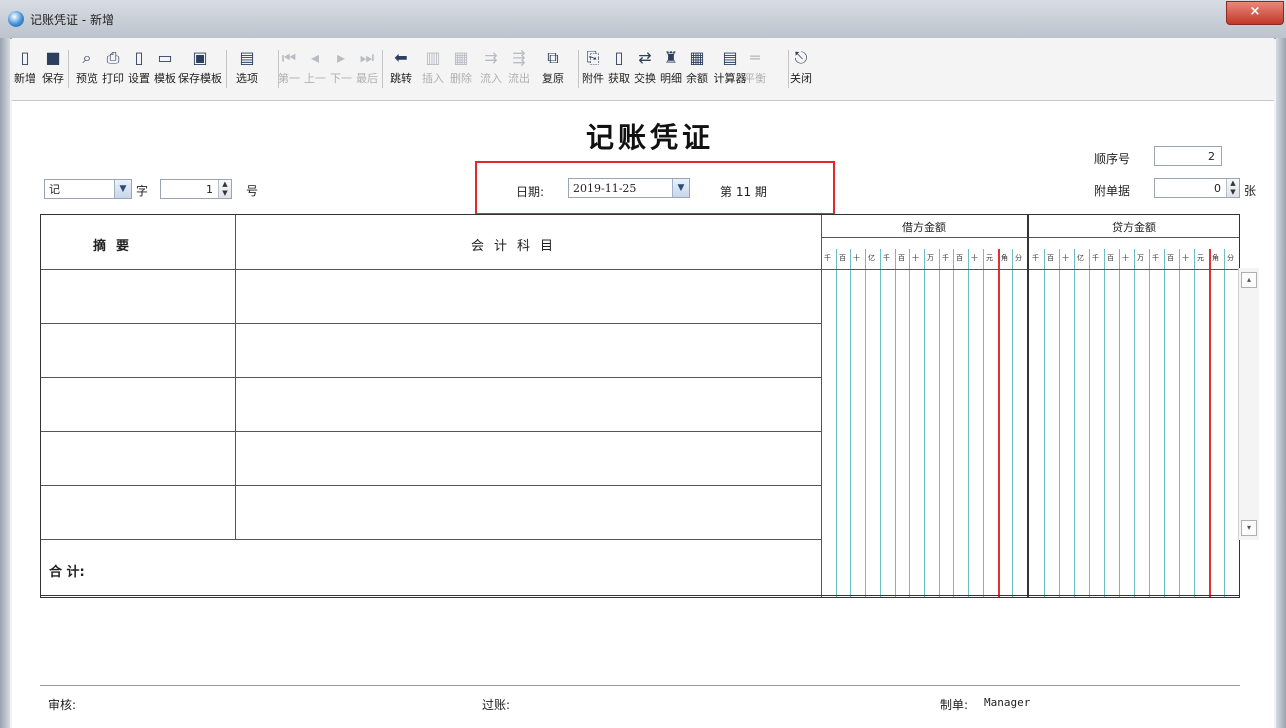 Image resolution: width=1286 pixels, height=728 pixels. What do you see at coordinates (165, 70) in the screenshot?
I see `toolbar-template-button: ▭ 模板` at bounding box center [165, 70].